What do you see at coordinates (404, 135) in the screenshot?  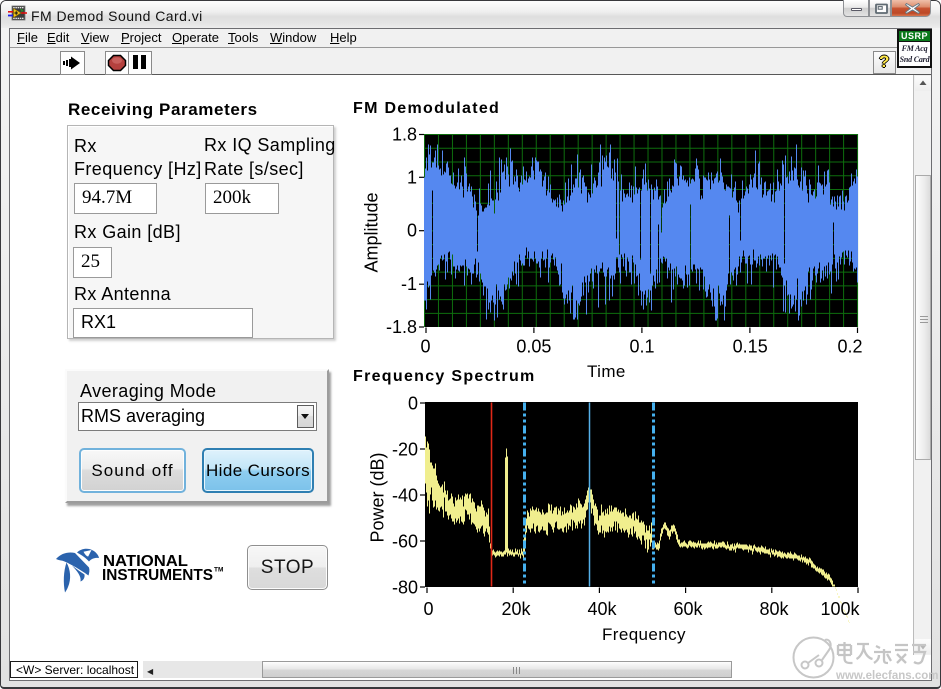 I see `svg-text: 1.8` at bounding box center [404, 135].